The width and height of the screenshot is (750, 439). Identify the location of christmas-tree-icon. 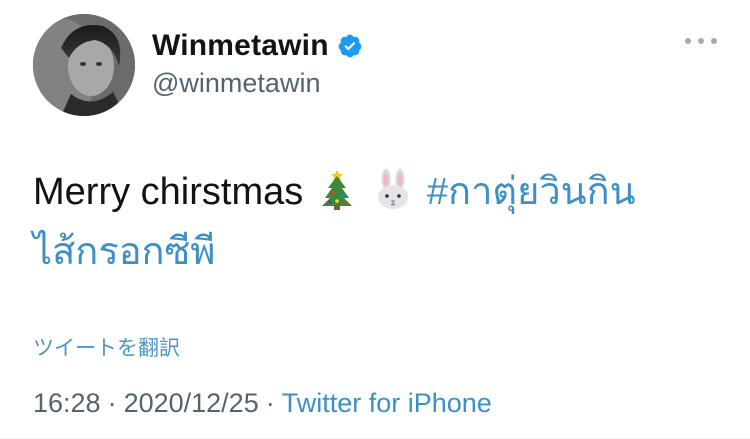
(337, 189).